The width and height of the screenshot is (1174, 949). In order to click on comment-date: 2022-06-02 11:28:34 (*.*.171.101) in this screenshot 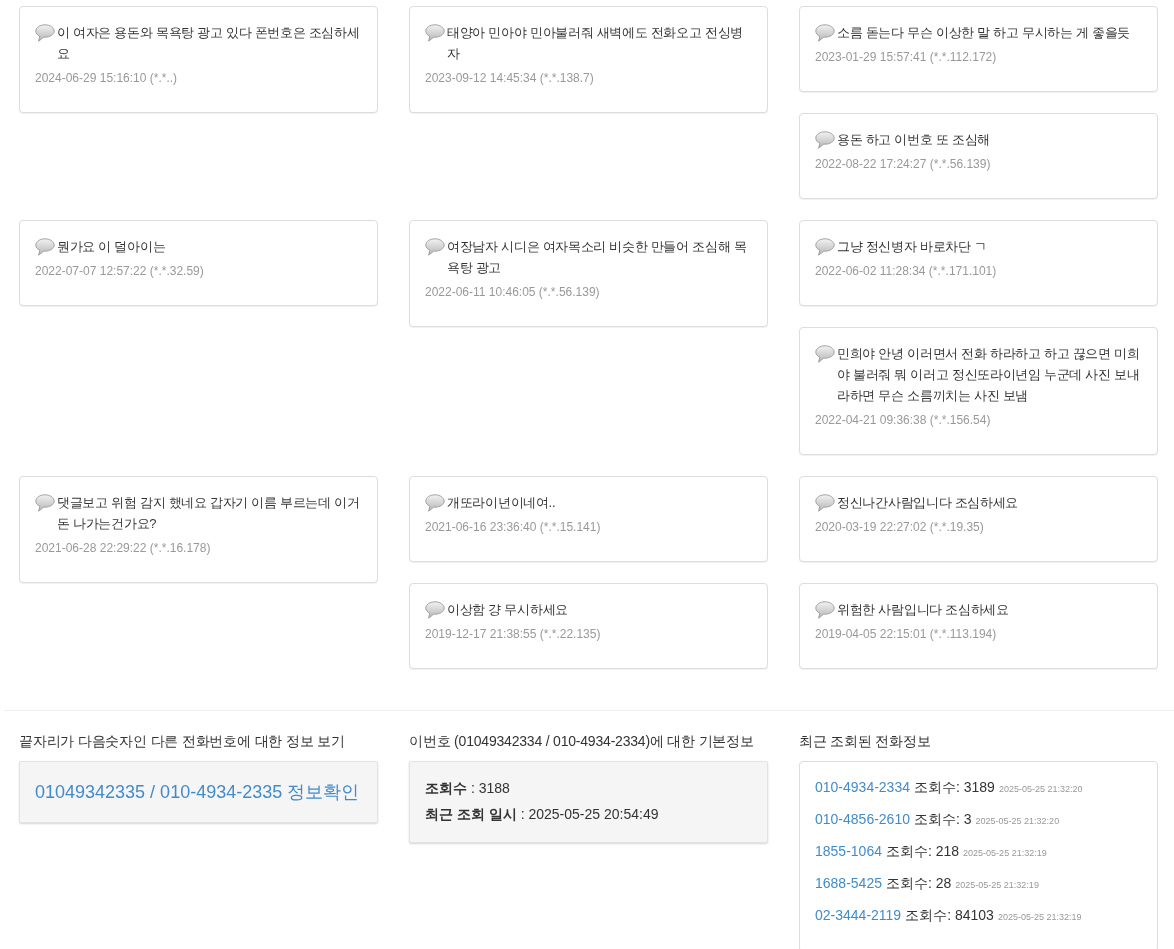, I will do `click(906, 271)`.